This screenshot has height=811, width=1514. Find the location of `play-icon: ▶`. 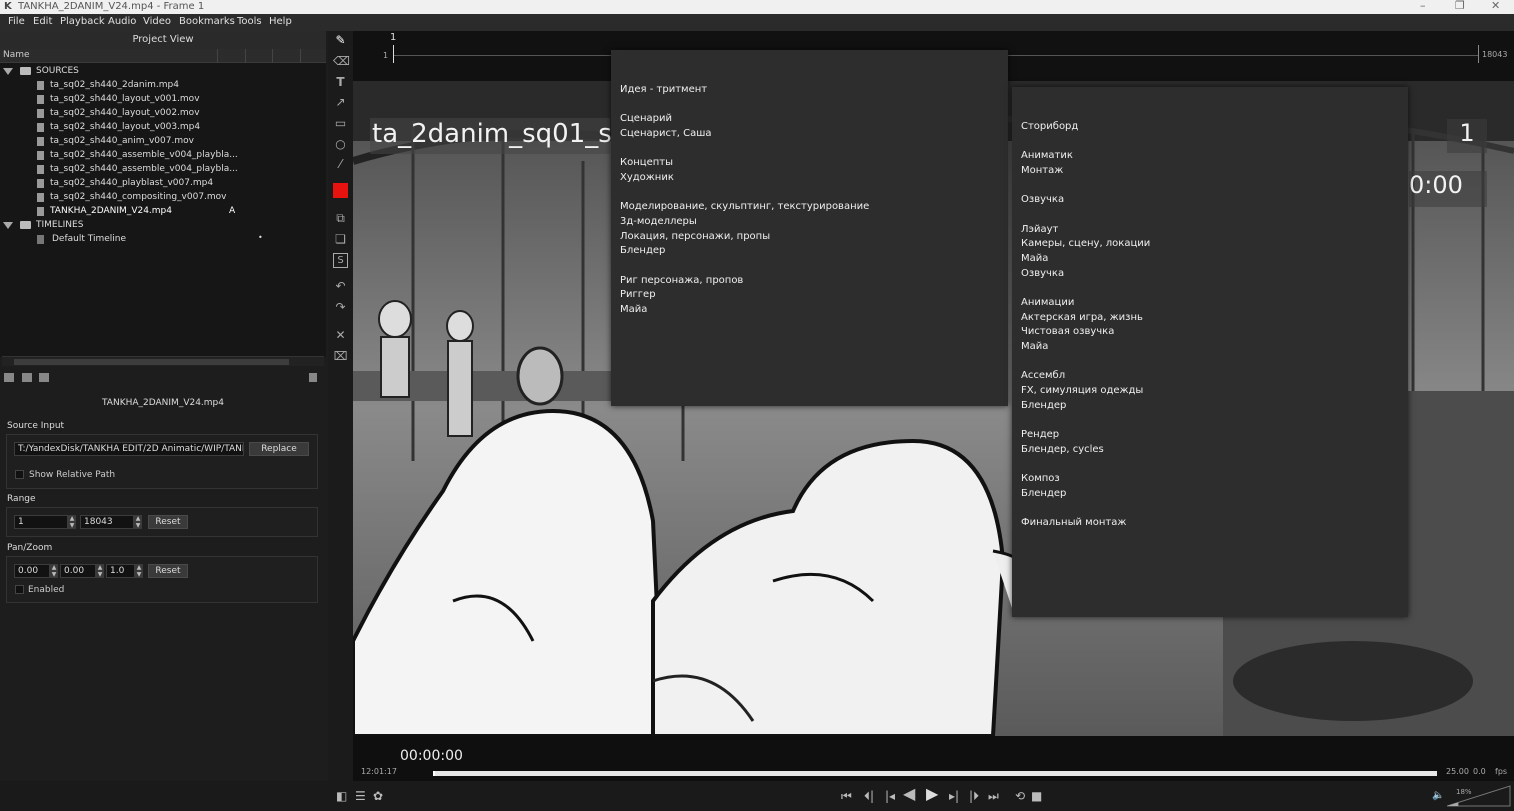

play-icon: ▶ is located at coordinates (932, 794).